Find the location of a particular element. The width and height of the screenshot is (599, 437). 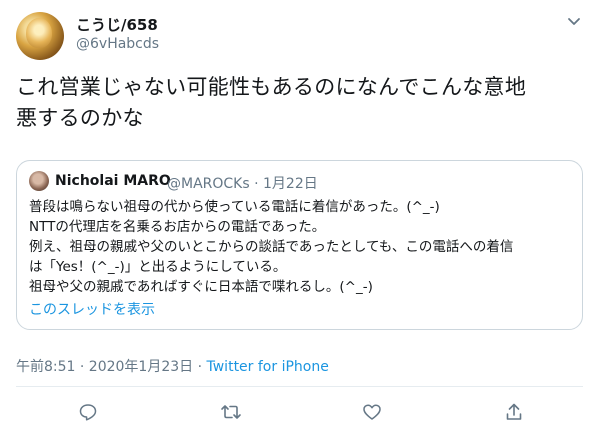

tweet-text-line: これ営業じゃない可能性もあるのになんでこんな意地 is located at coordinates (271, 87).